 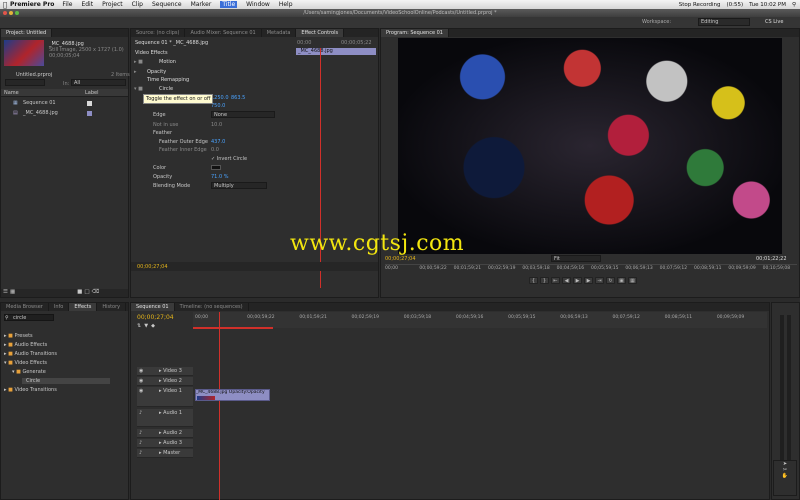 I want to click on new-item-icon: □, so click(x=86, y=293).